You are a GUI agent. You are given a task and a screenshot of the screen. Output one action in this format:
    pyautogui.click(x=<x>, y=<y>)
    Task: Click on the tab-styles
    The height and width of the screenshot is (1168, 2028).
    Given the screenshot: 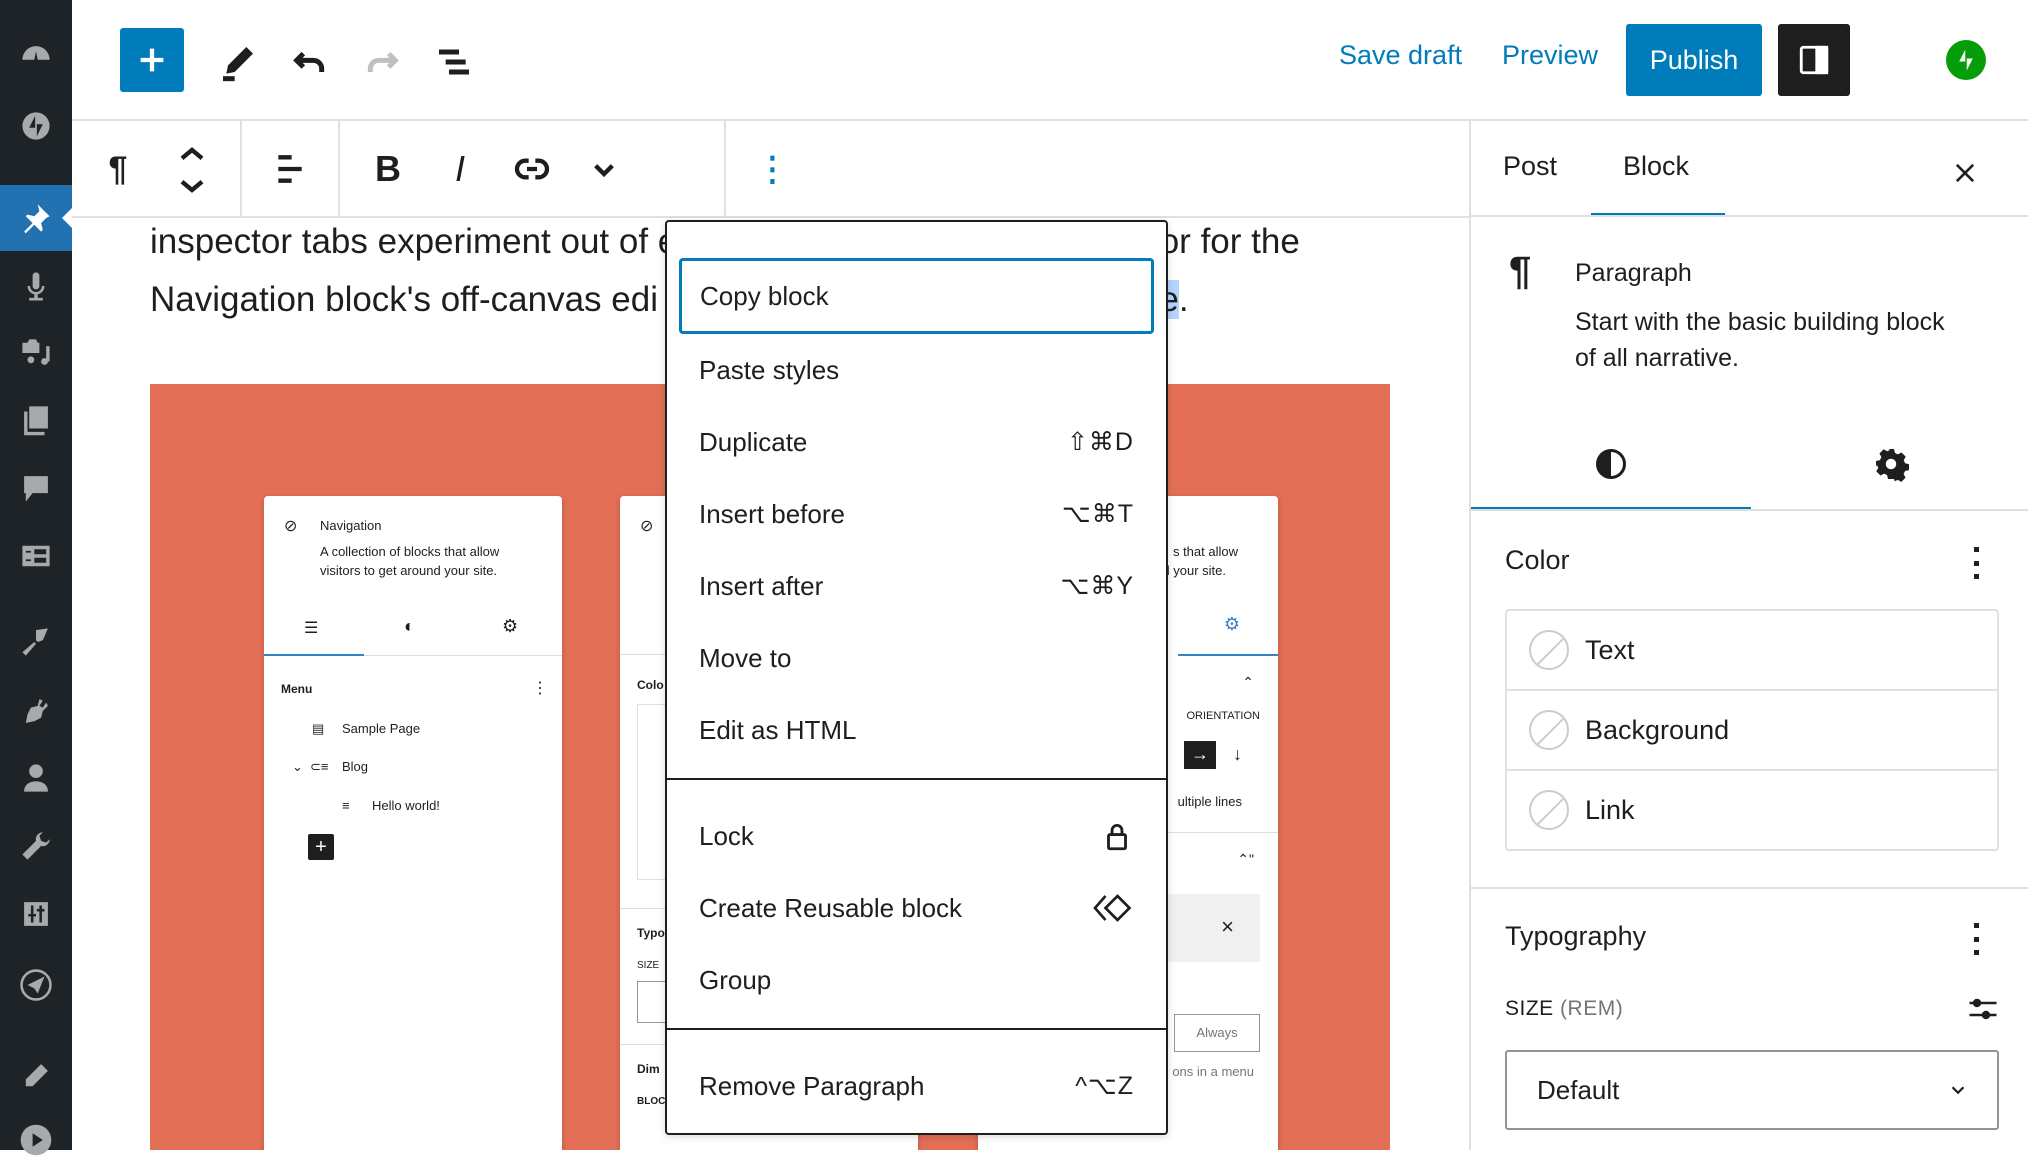 What is the action you would take?
    pyautogui.click(x=1611, y=464)
    